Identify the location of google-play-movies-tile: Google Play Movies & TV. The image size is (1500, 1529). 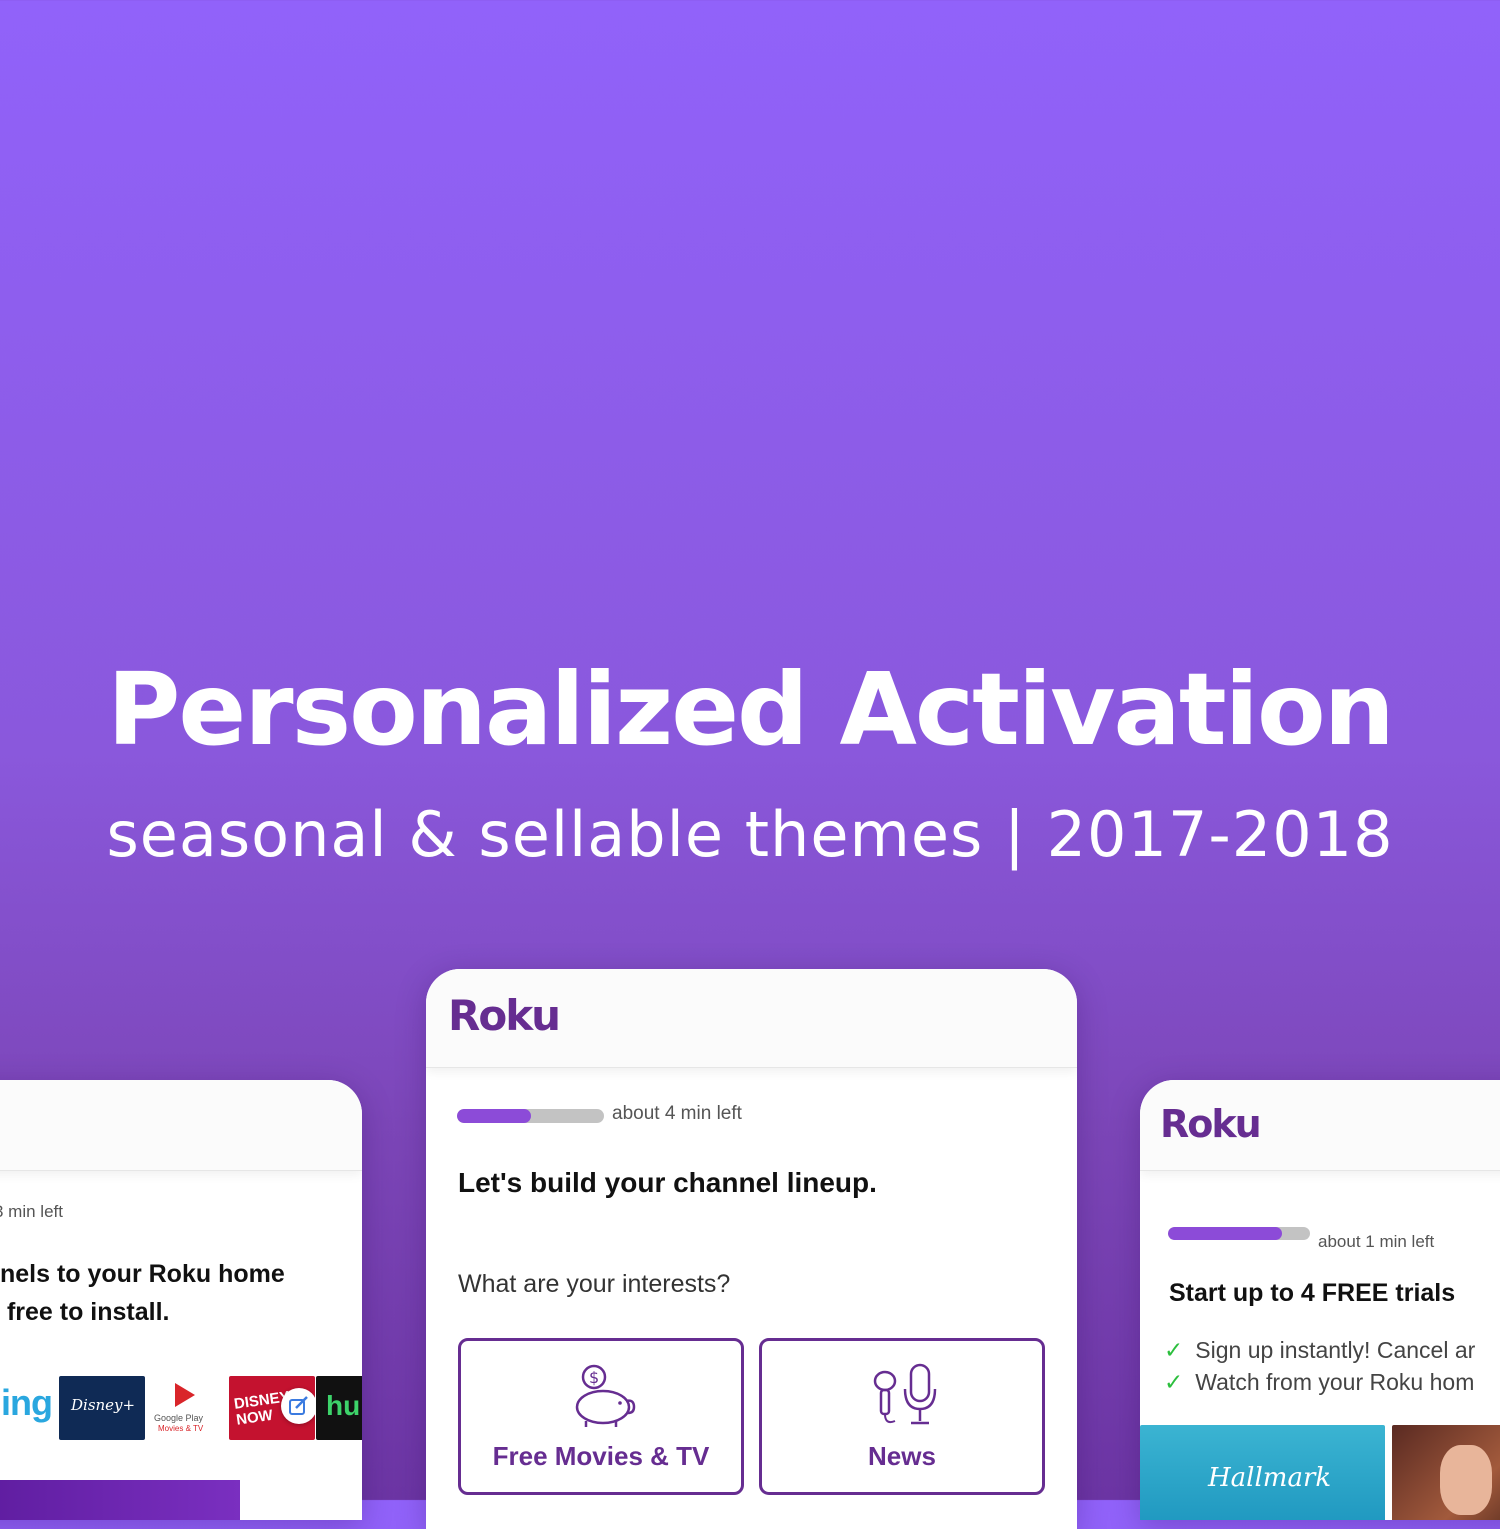
(185, 1408).